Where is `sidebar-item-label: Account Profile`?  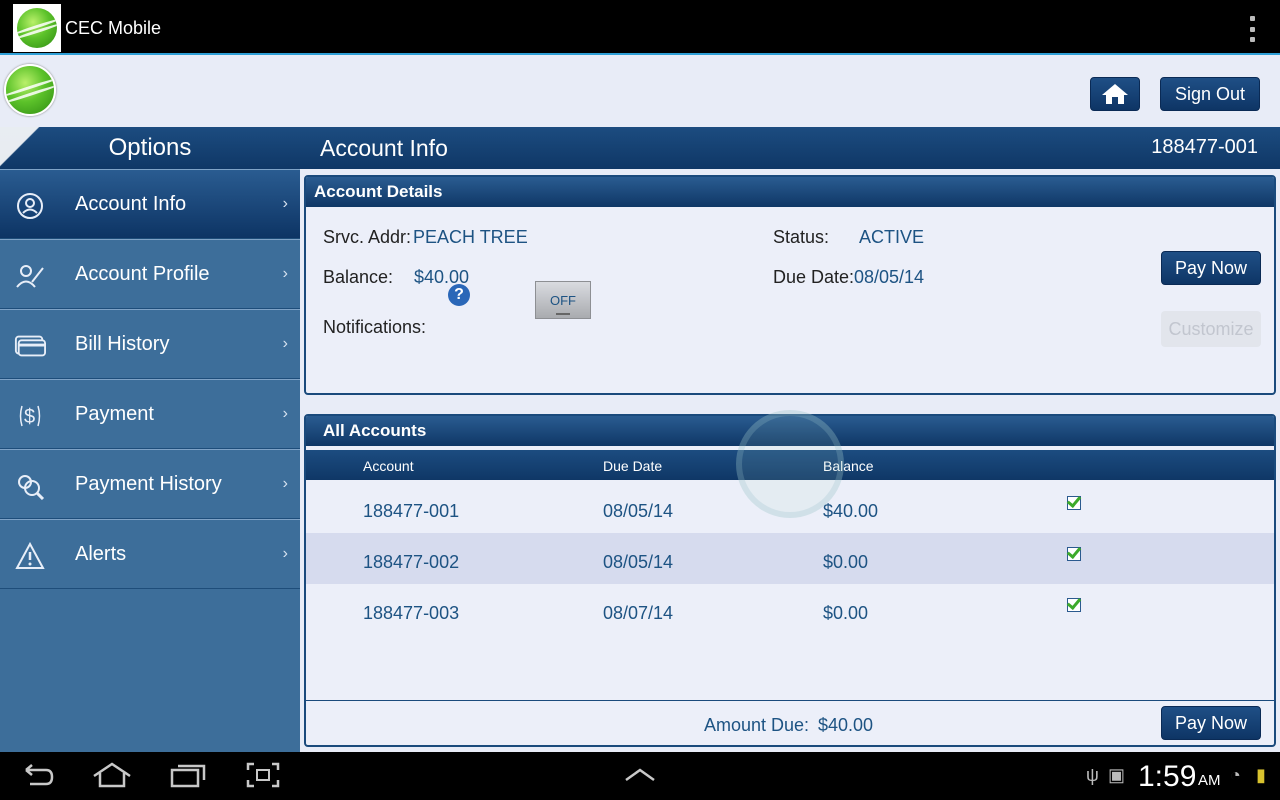 sidebar-item-label: Account Profile is located at coordinates (142, 273).